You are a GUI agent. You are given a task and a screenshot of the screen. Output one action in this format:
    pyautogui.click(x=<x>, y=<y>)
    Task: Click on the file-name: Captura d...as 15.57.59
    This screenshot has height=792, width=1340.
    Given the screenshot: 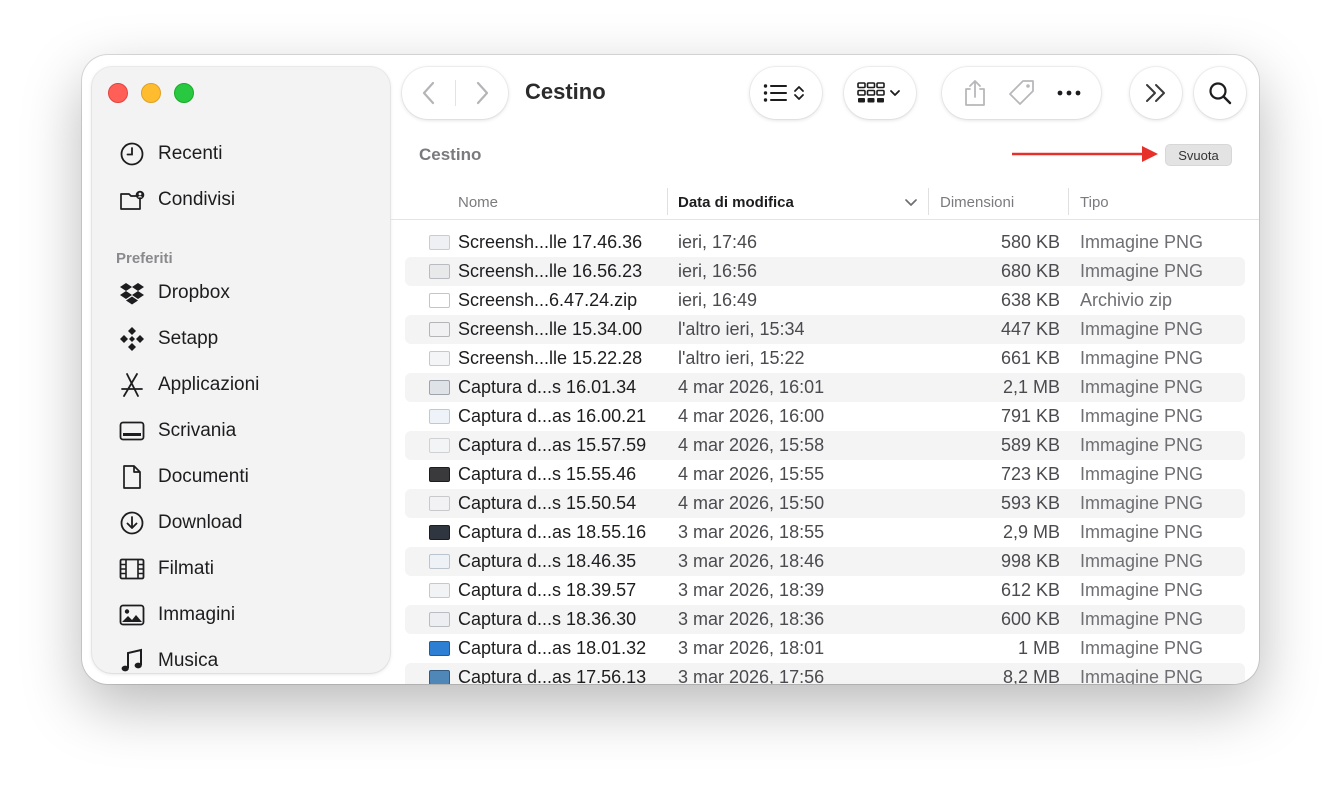 What is the action you would take?
    pyautogui.click(x=552, y=445)
    